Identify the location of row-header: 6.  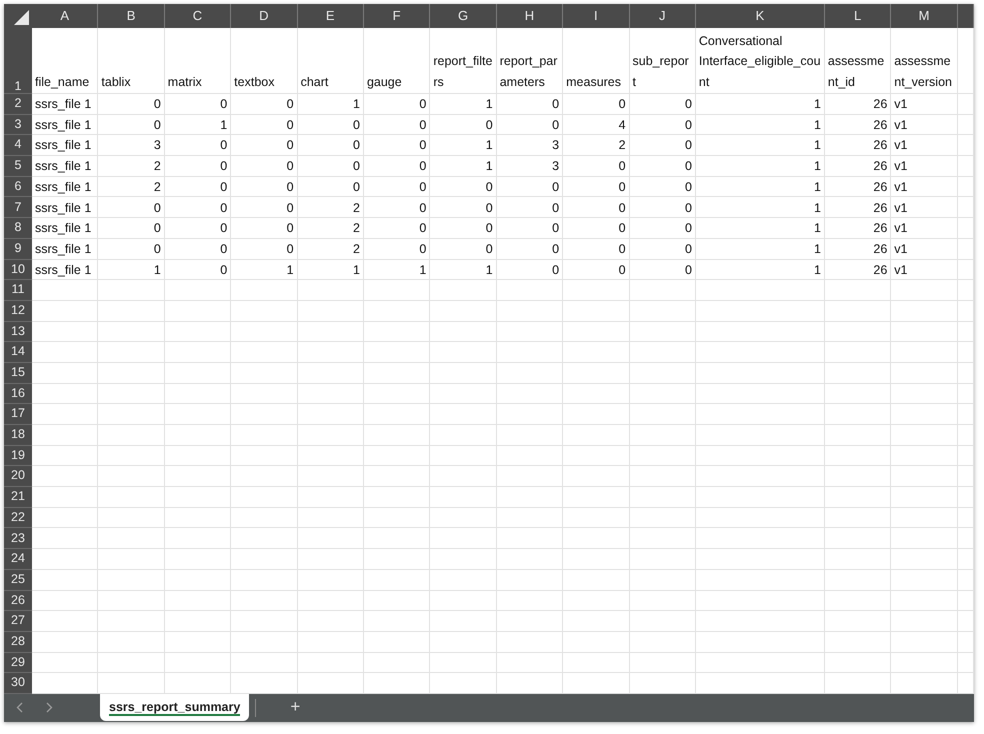
(18, 186).